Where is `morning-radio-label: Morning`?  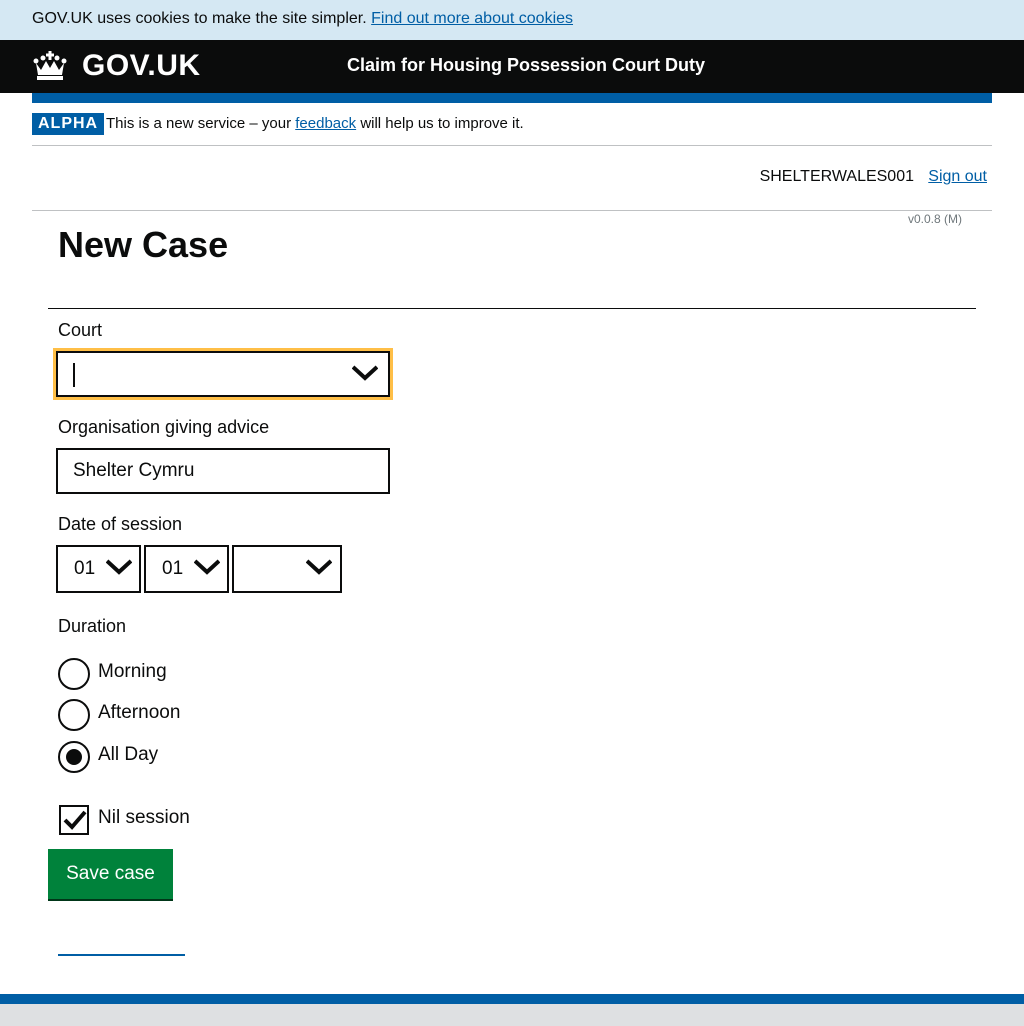
morning-radio-label: Morning is located at coordinates (132, 672).